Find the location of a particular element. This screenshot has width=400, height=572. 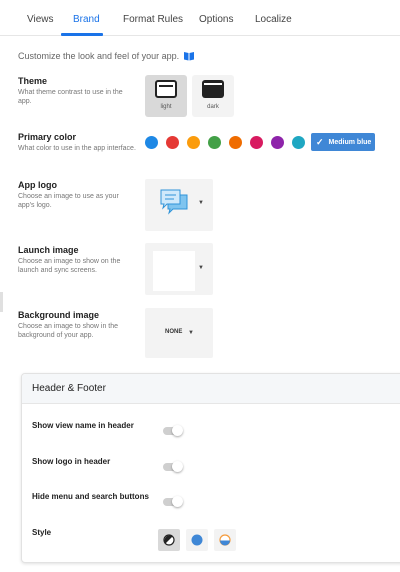

check-icon: ✓ is located at coordinates (320, 141).